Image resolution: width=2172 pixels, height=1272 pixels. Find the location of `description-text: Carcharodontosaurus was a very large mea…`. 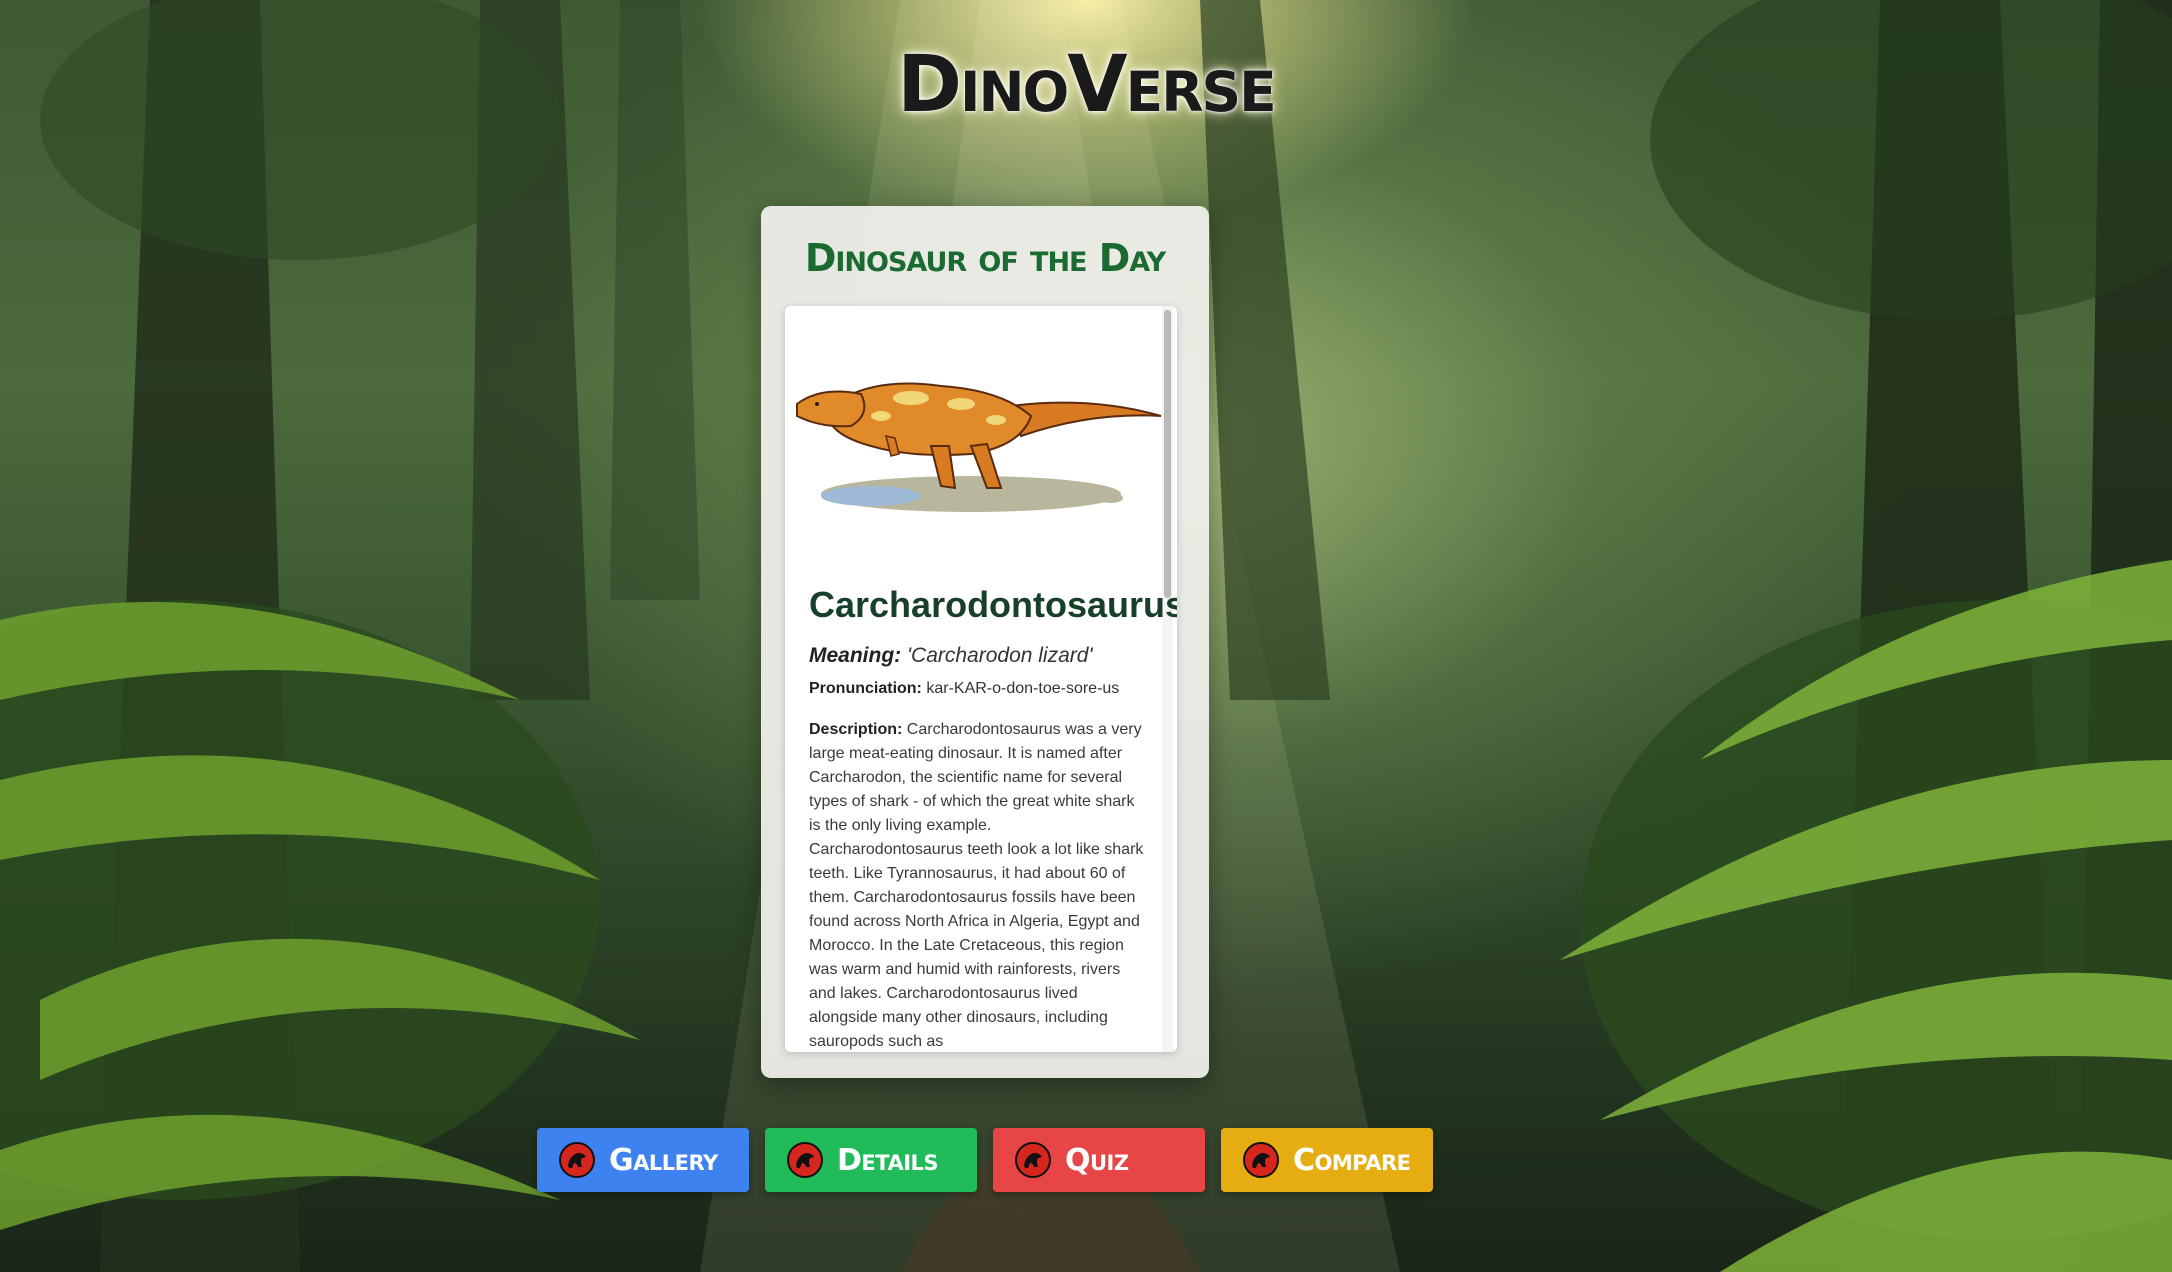

description-text: Carcharodontosaurus was a very large mea… is located at coordinates (976, 885).